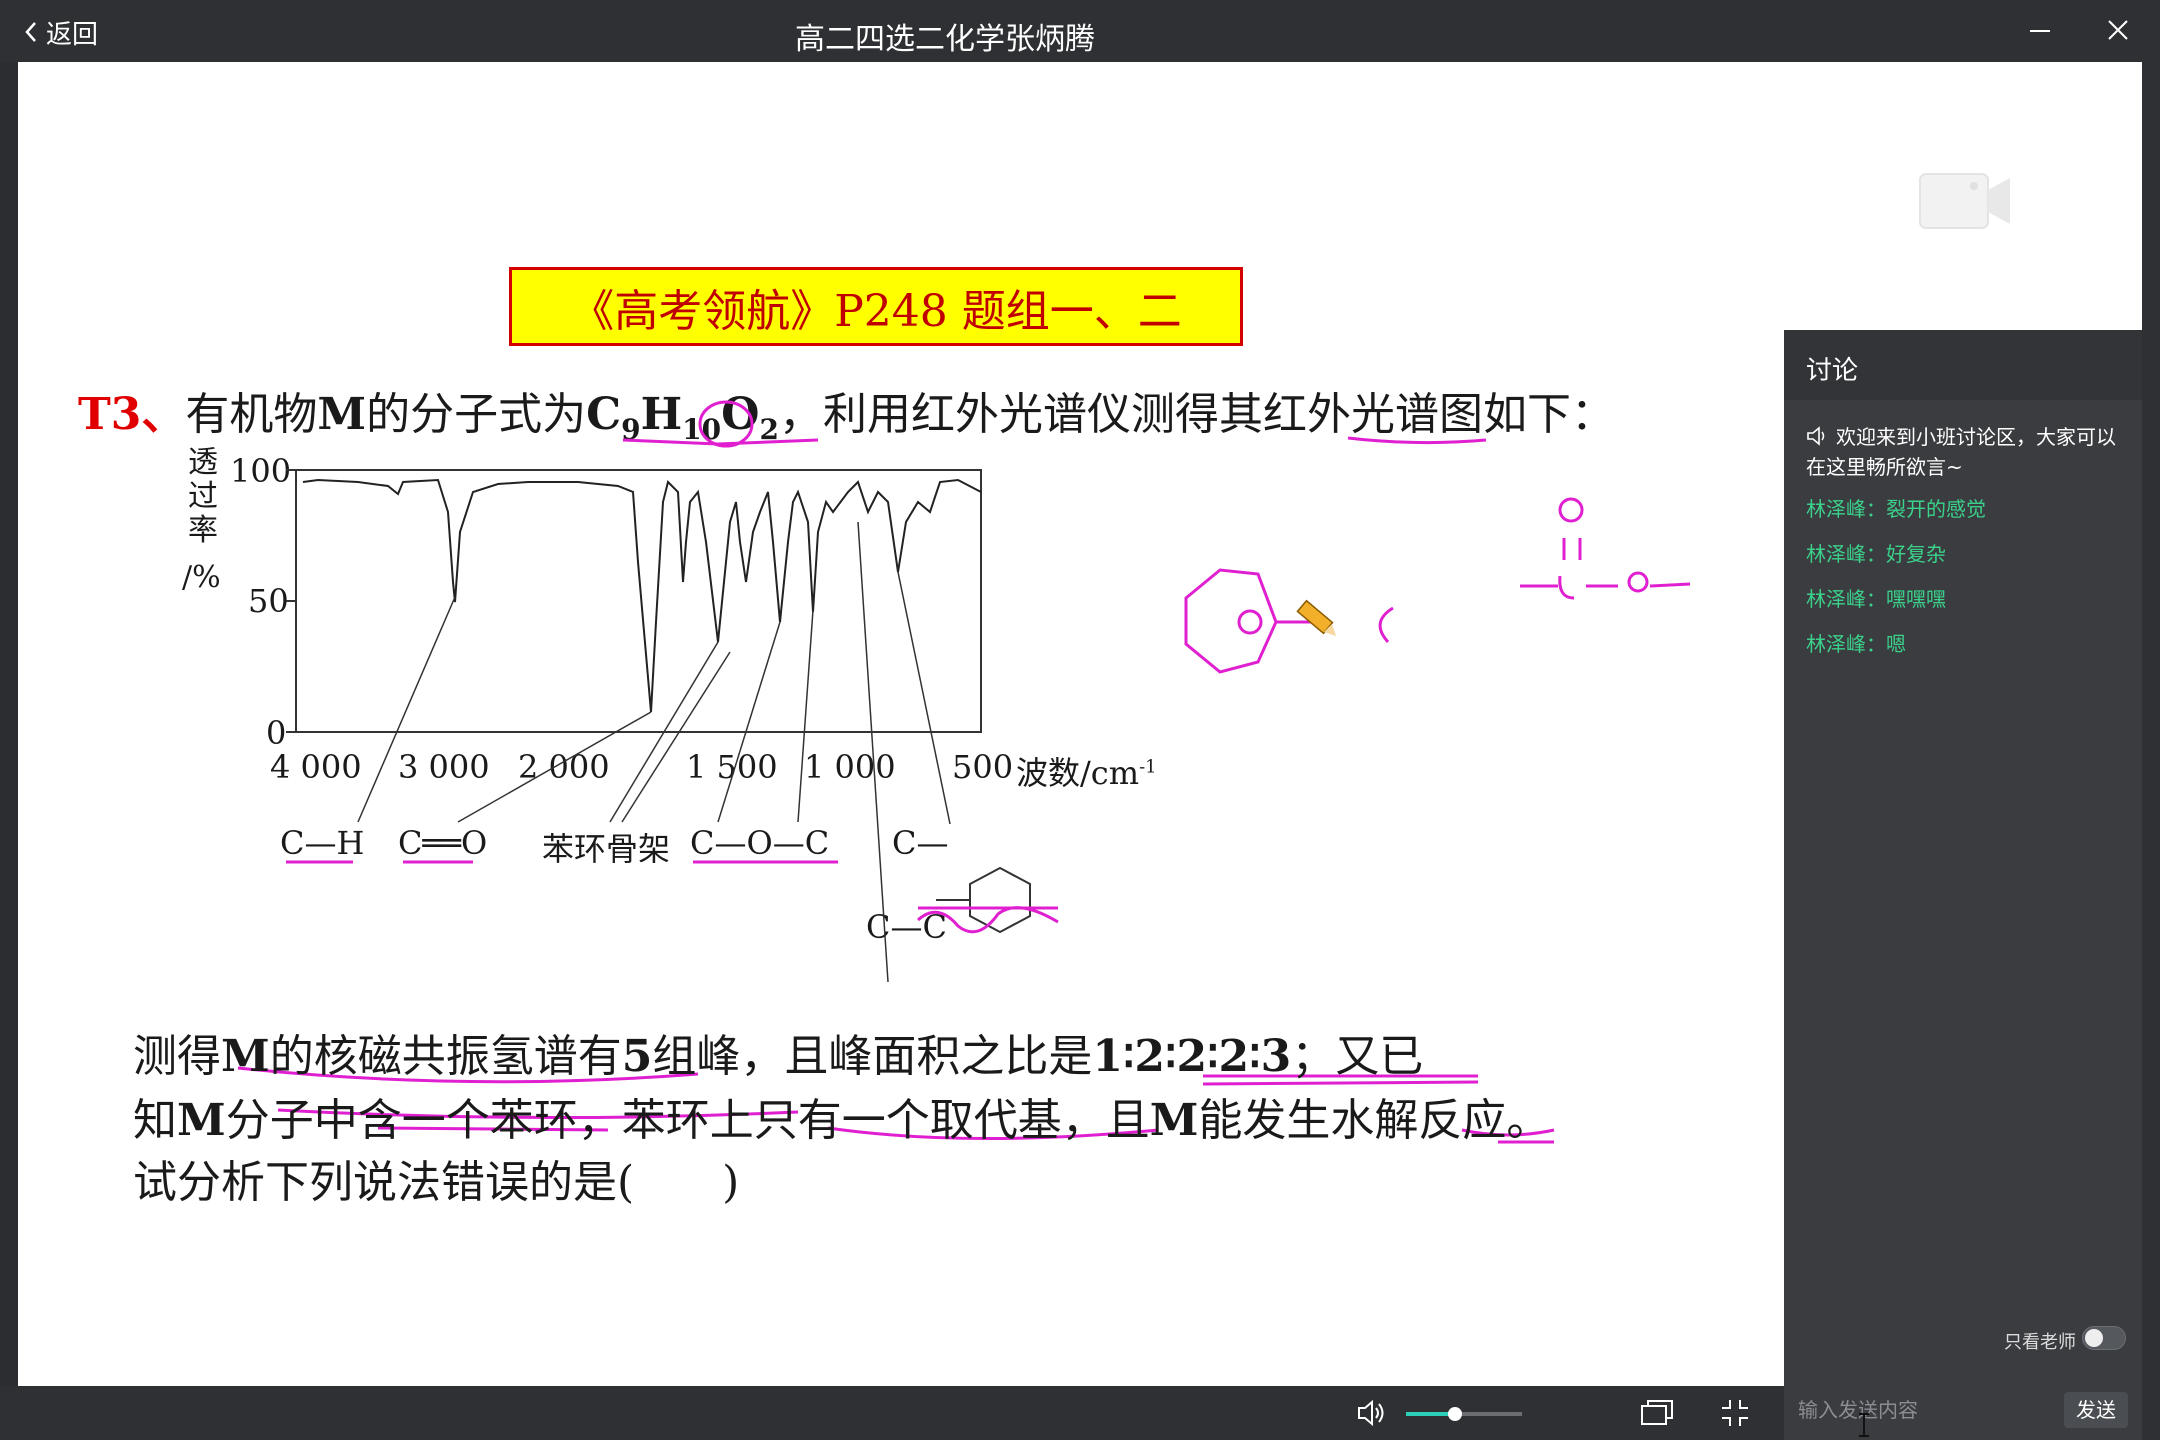  I want to click on close-icon, so click(2118, 30).